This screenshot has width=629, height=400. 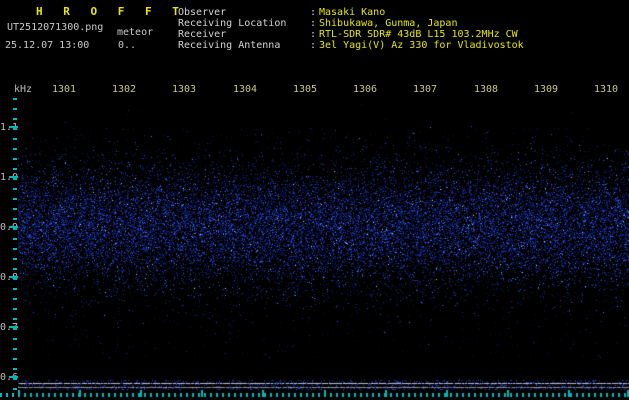 What do you see at coordinates (418, 34) in the screenshot?
I see `meta-value: RTL-SDR SDR# 43dB L15 103.2MHz CW` at bounding box center [418, 34].